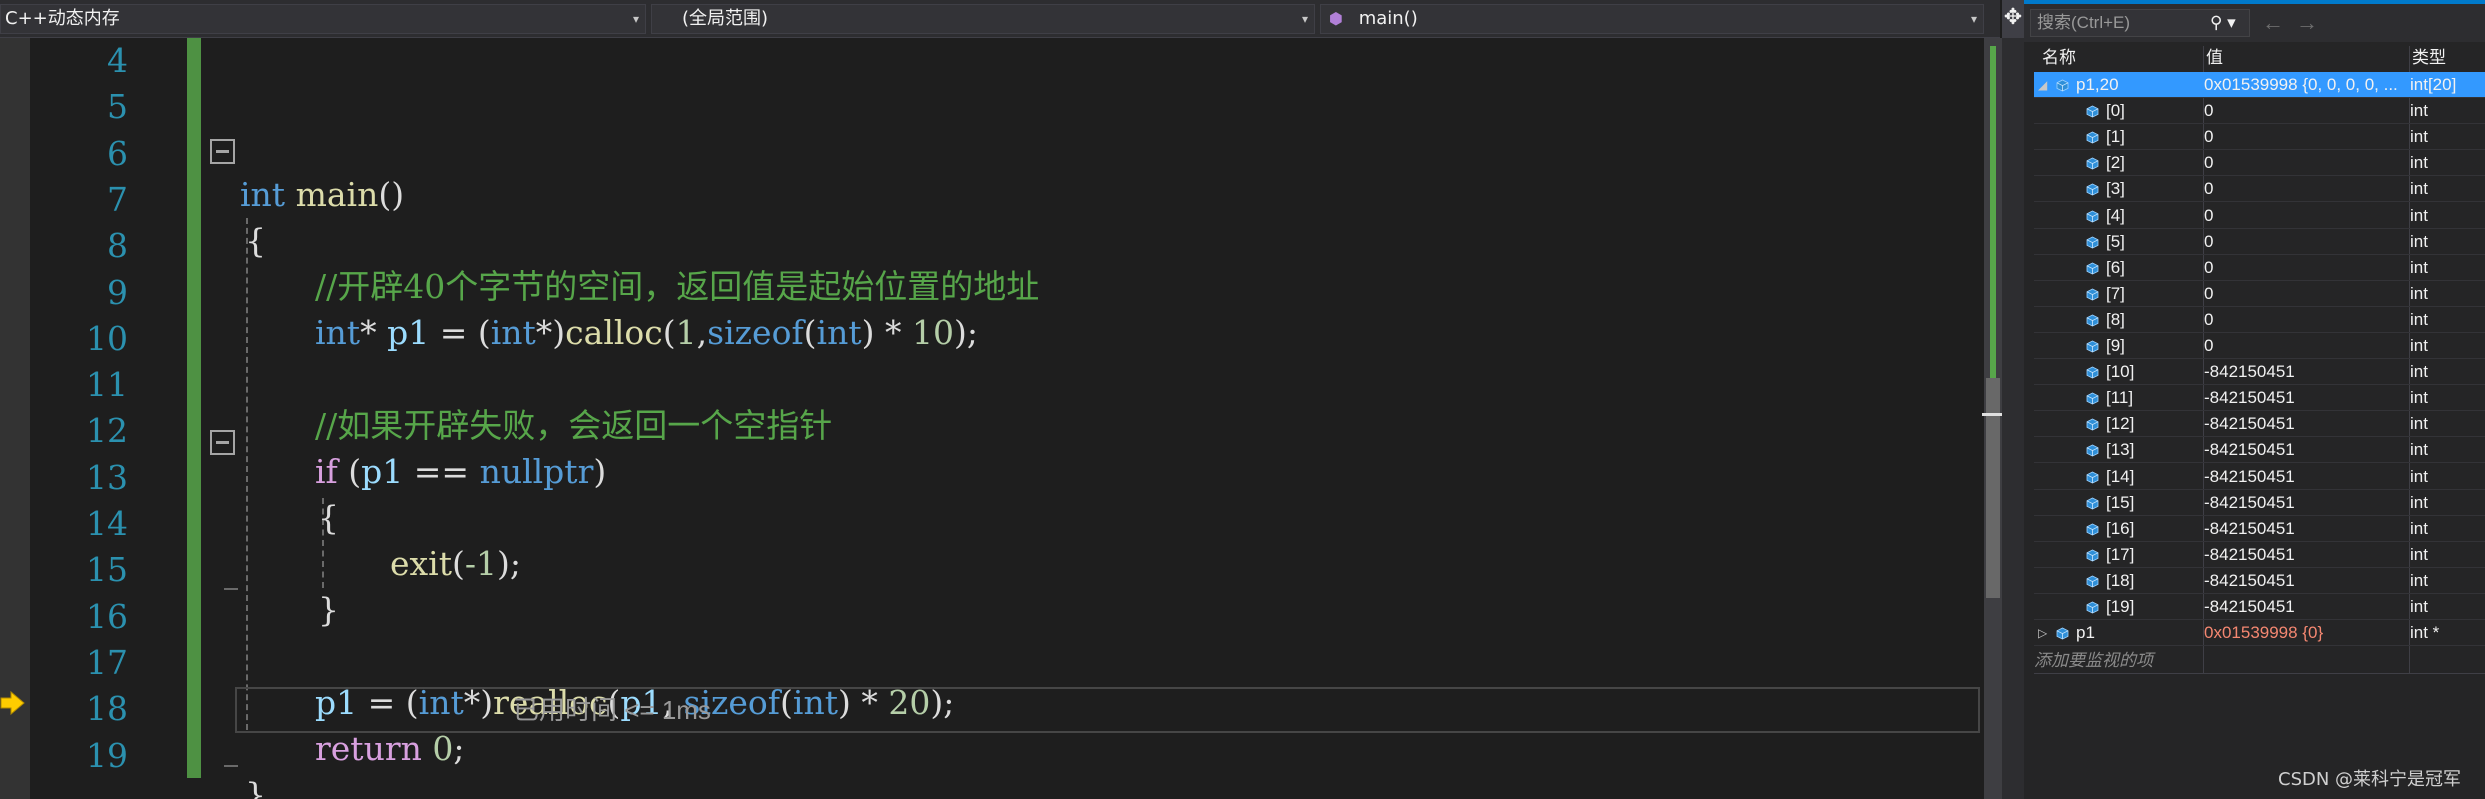 The image size is (2485, 799). I want to click on header-name: 名称, so click(2059, 58).